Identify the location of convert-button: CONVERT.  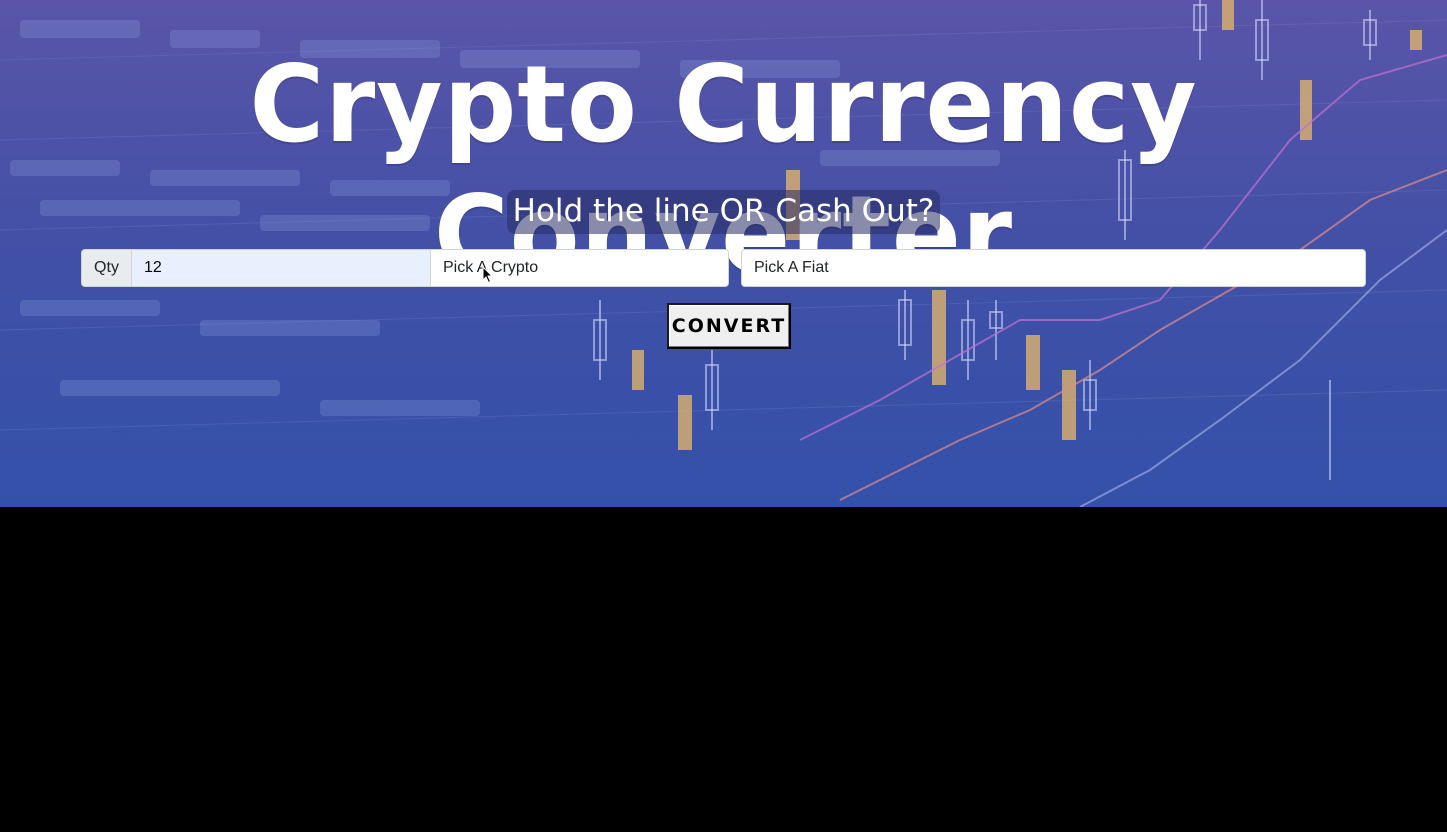
(729, 326).